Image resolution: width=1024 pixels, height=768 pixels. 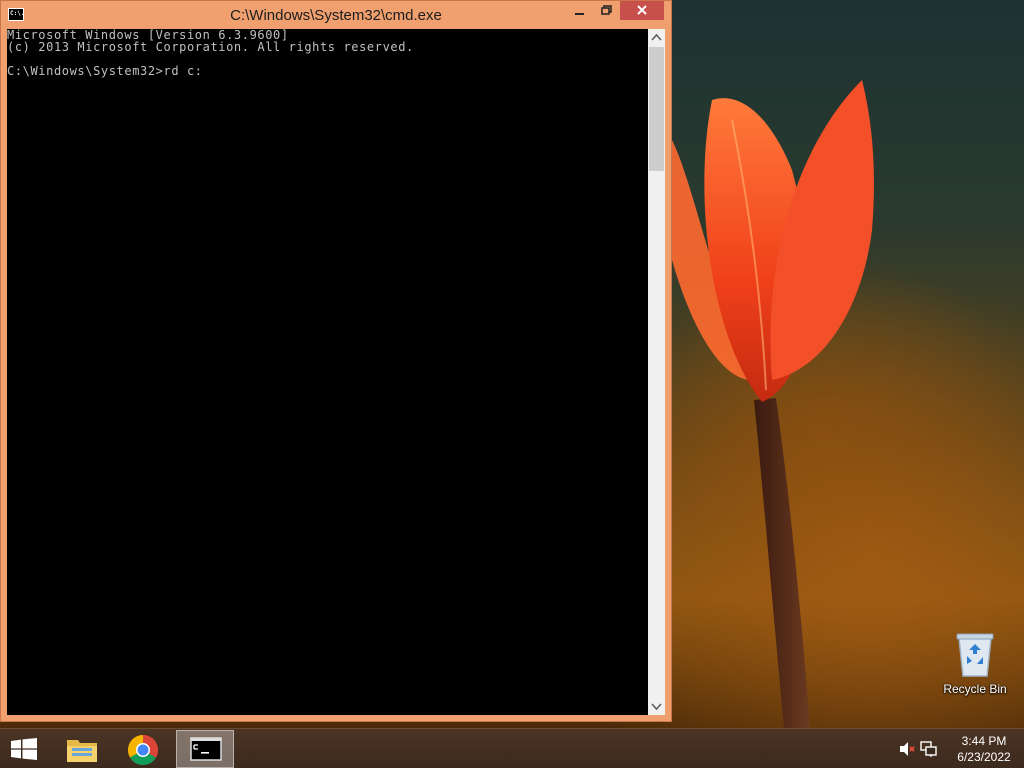 I want to click on start-button, so click(x=24, y=748).